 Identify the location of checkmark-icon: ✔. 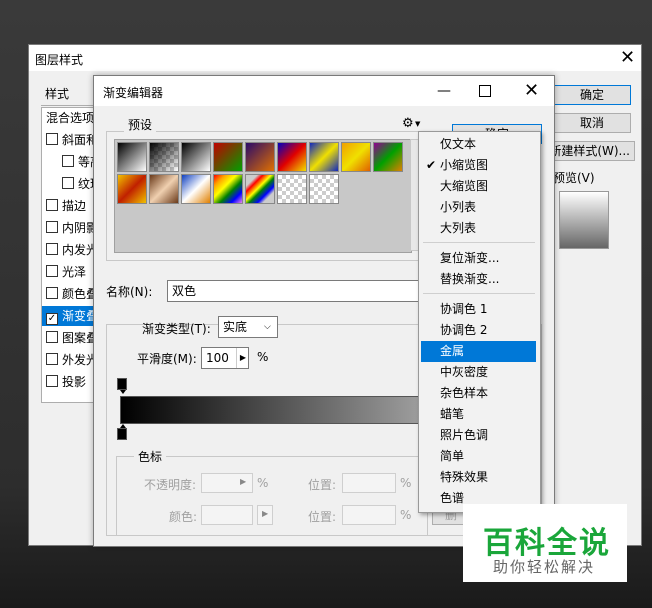
(431, 165).